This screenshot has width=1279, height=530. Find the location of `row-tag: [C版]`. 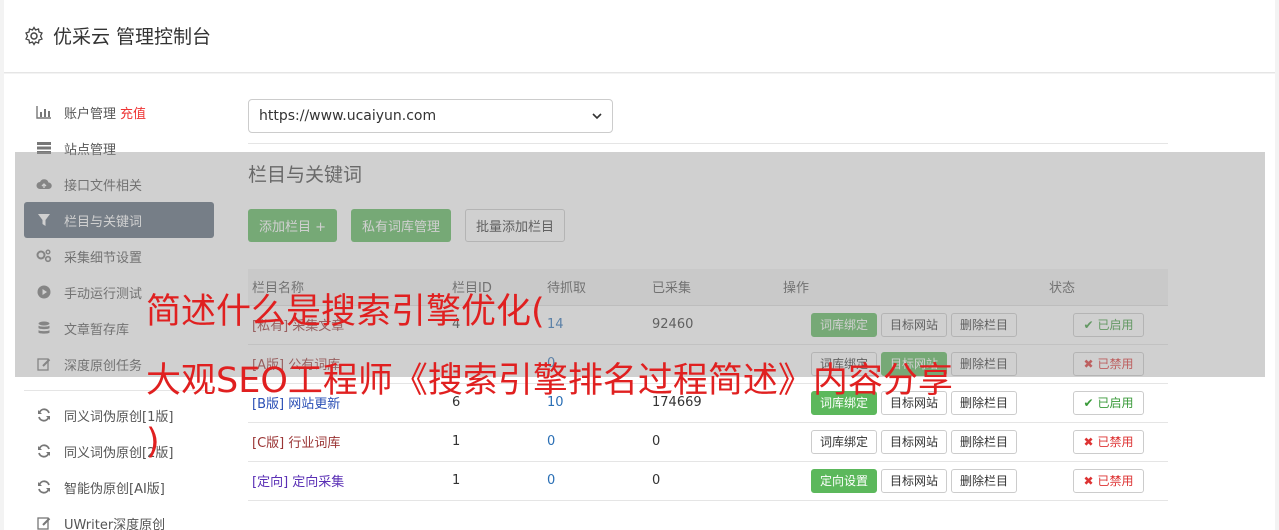

row-tag: [C版] is located at coordinates (268, 443).